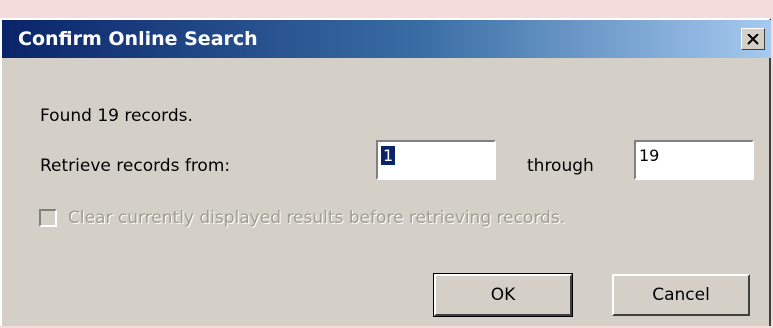  What do you see at coordinates (138, 39) in the screenshot?
I see `dialog-title: Confirm Online Search` at bounding box center [138, 39].